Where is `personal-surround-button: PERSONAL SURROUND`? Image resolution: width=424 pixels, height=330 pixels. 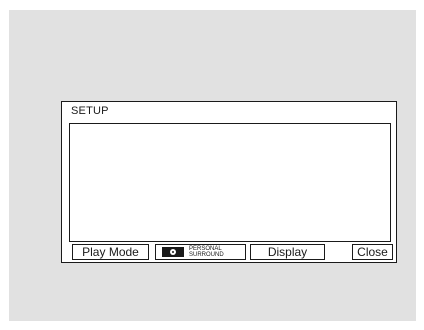
personal-surround-button: PERSONAL SURROUND is located at coordinates (200, 252).